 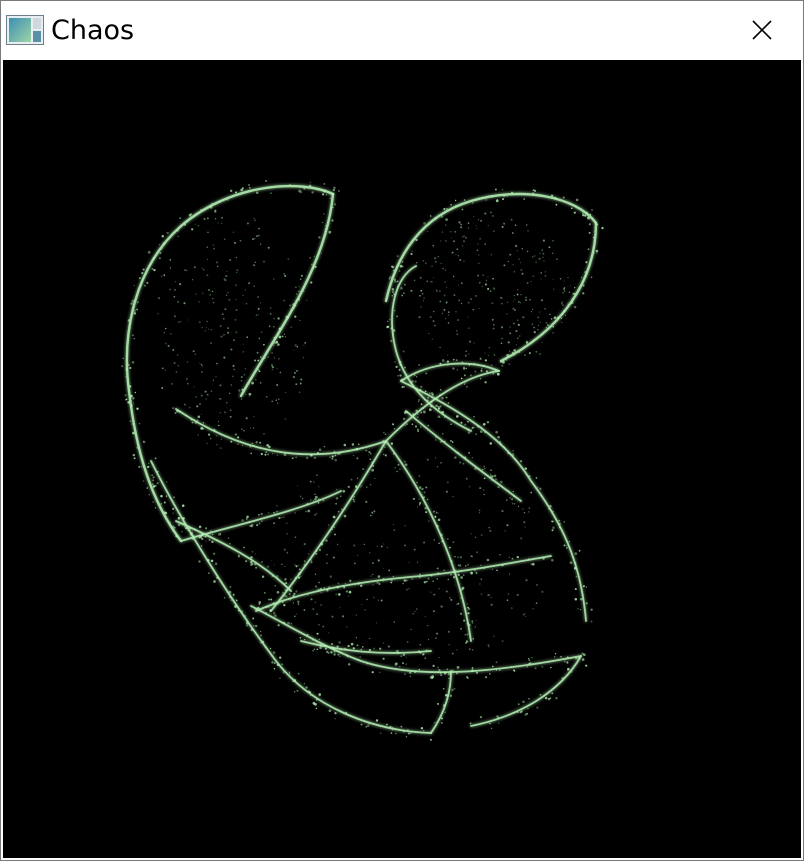 What do you see at coordinates (402, 30) in the screenshot?
I see `title-bar: Chaos` at bounding box center [402, 30].